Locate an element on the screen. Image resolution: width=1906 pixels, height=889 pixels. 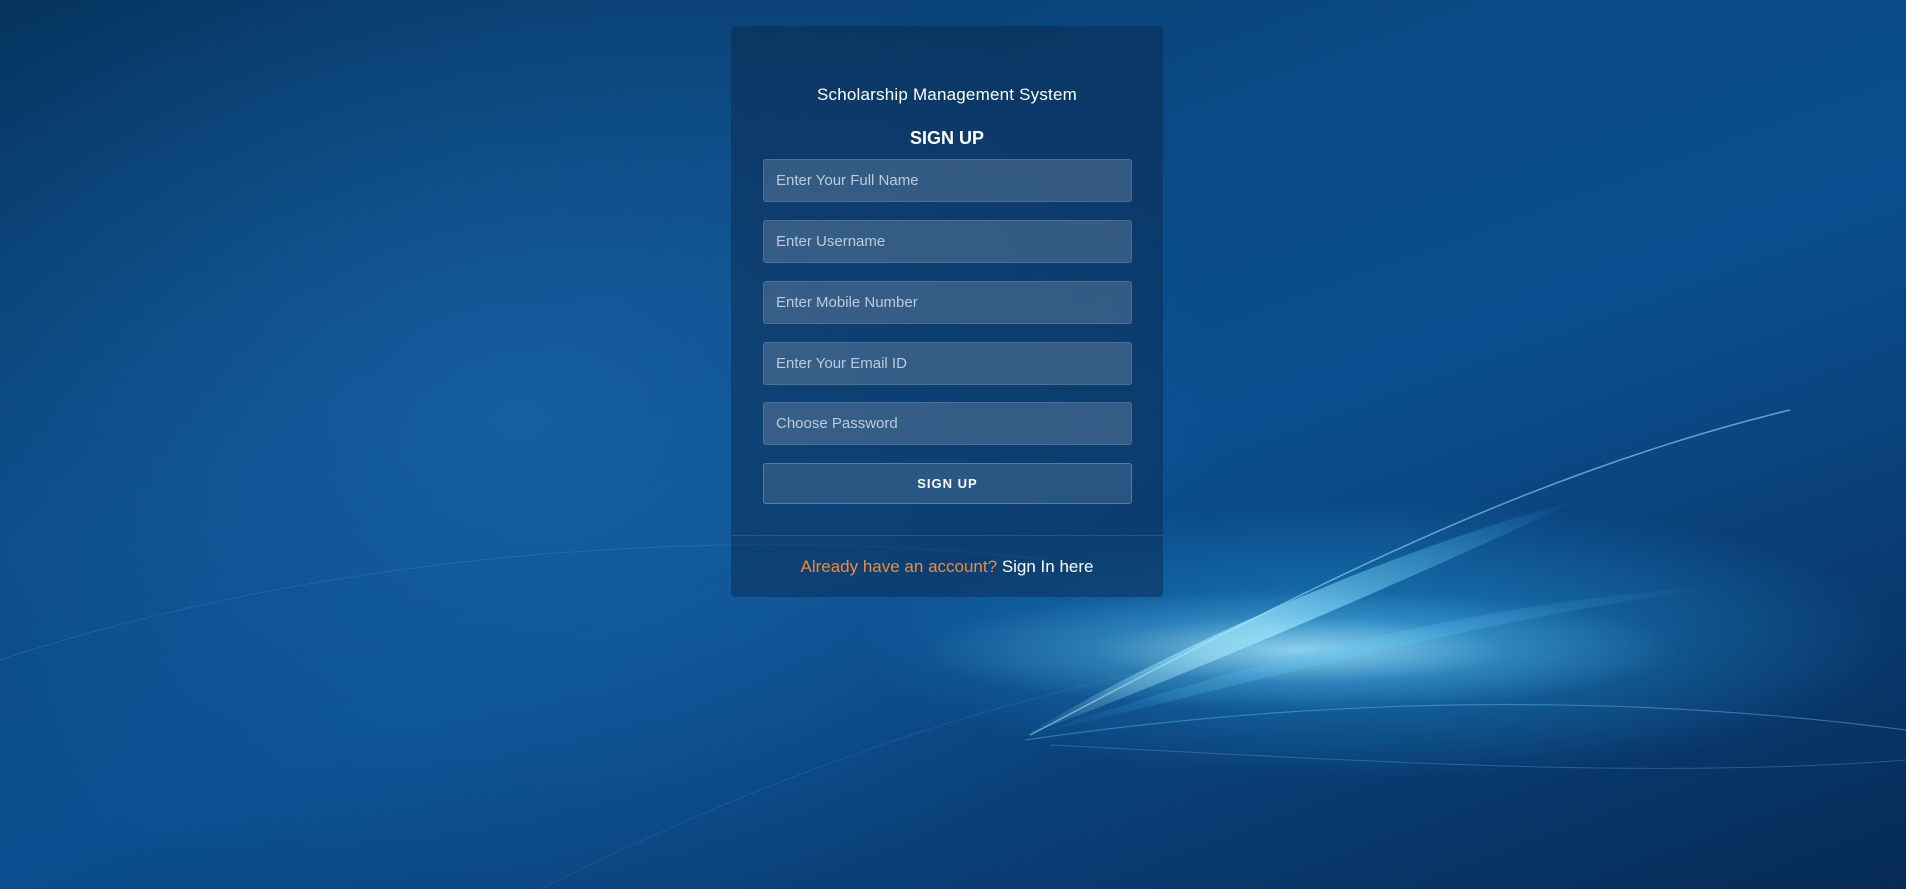
signin-prompt-text: Already have an account? is located at coordinates (899, 566).